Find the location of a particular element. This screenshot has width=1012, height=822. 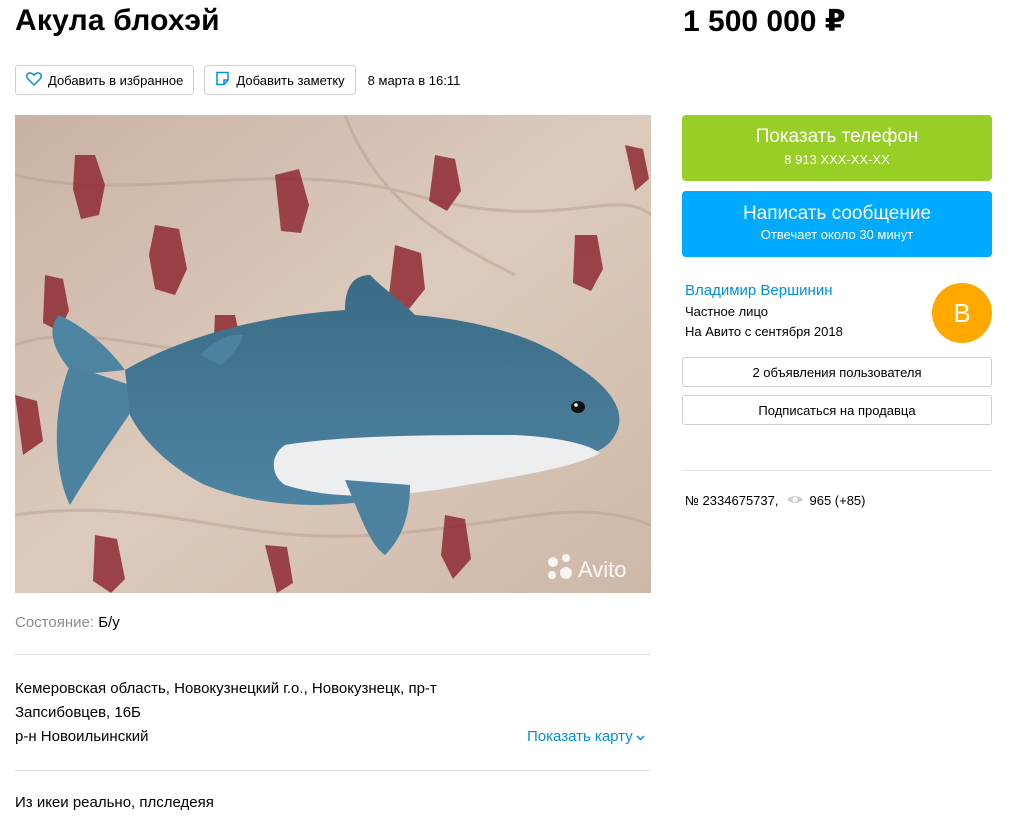

ad-stats: № 2334675737, 965 (+85) is located at coordinates (775, 500).